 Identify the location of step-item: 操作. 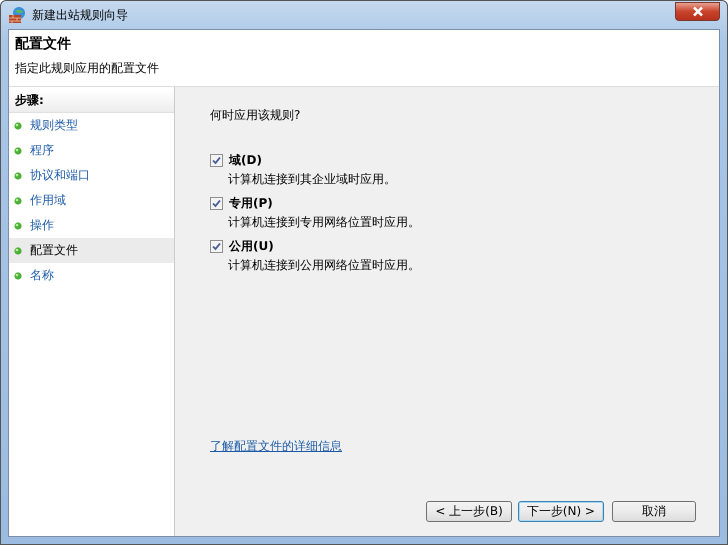
(91, 225).